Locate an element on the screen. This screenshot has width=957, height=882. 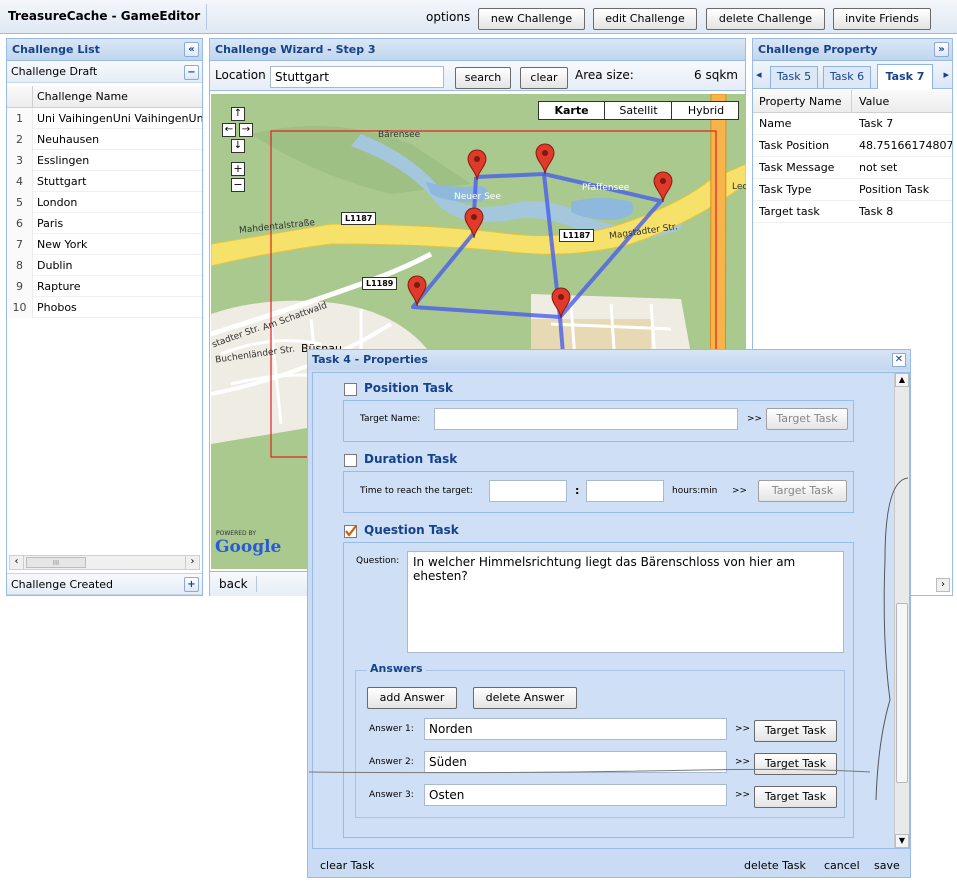
cancel-button: cancel is located at coordinates (842, 865).